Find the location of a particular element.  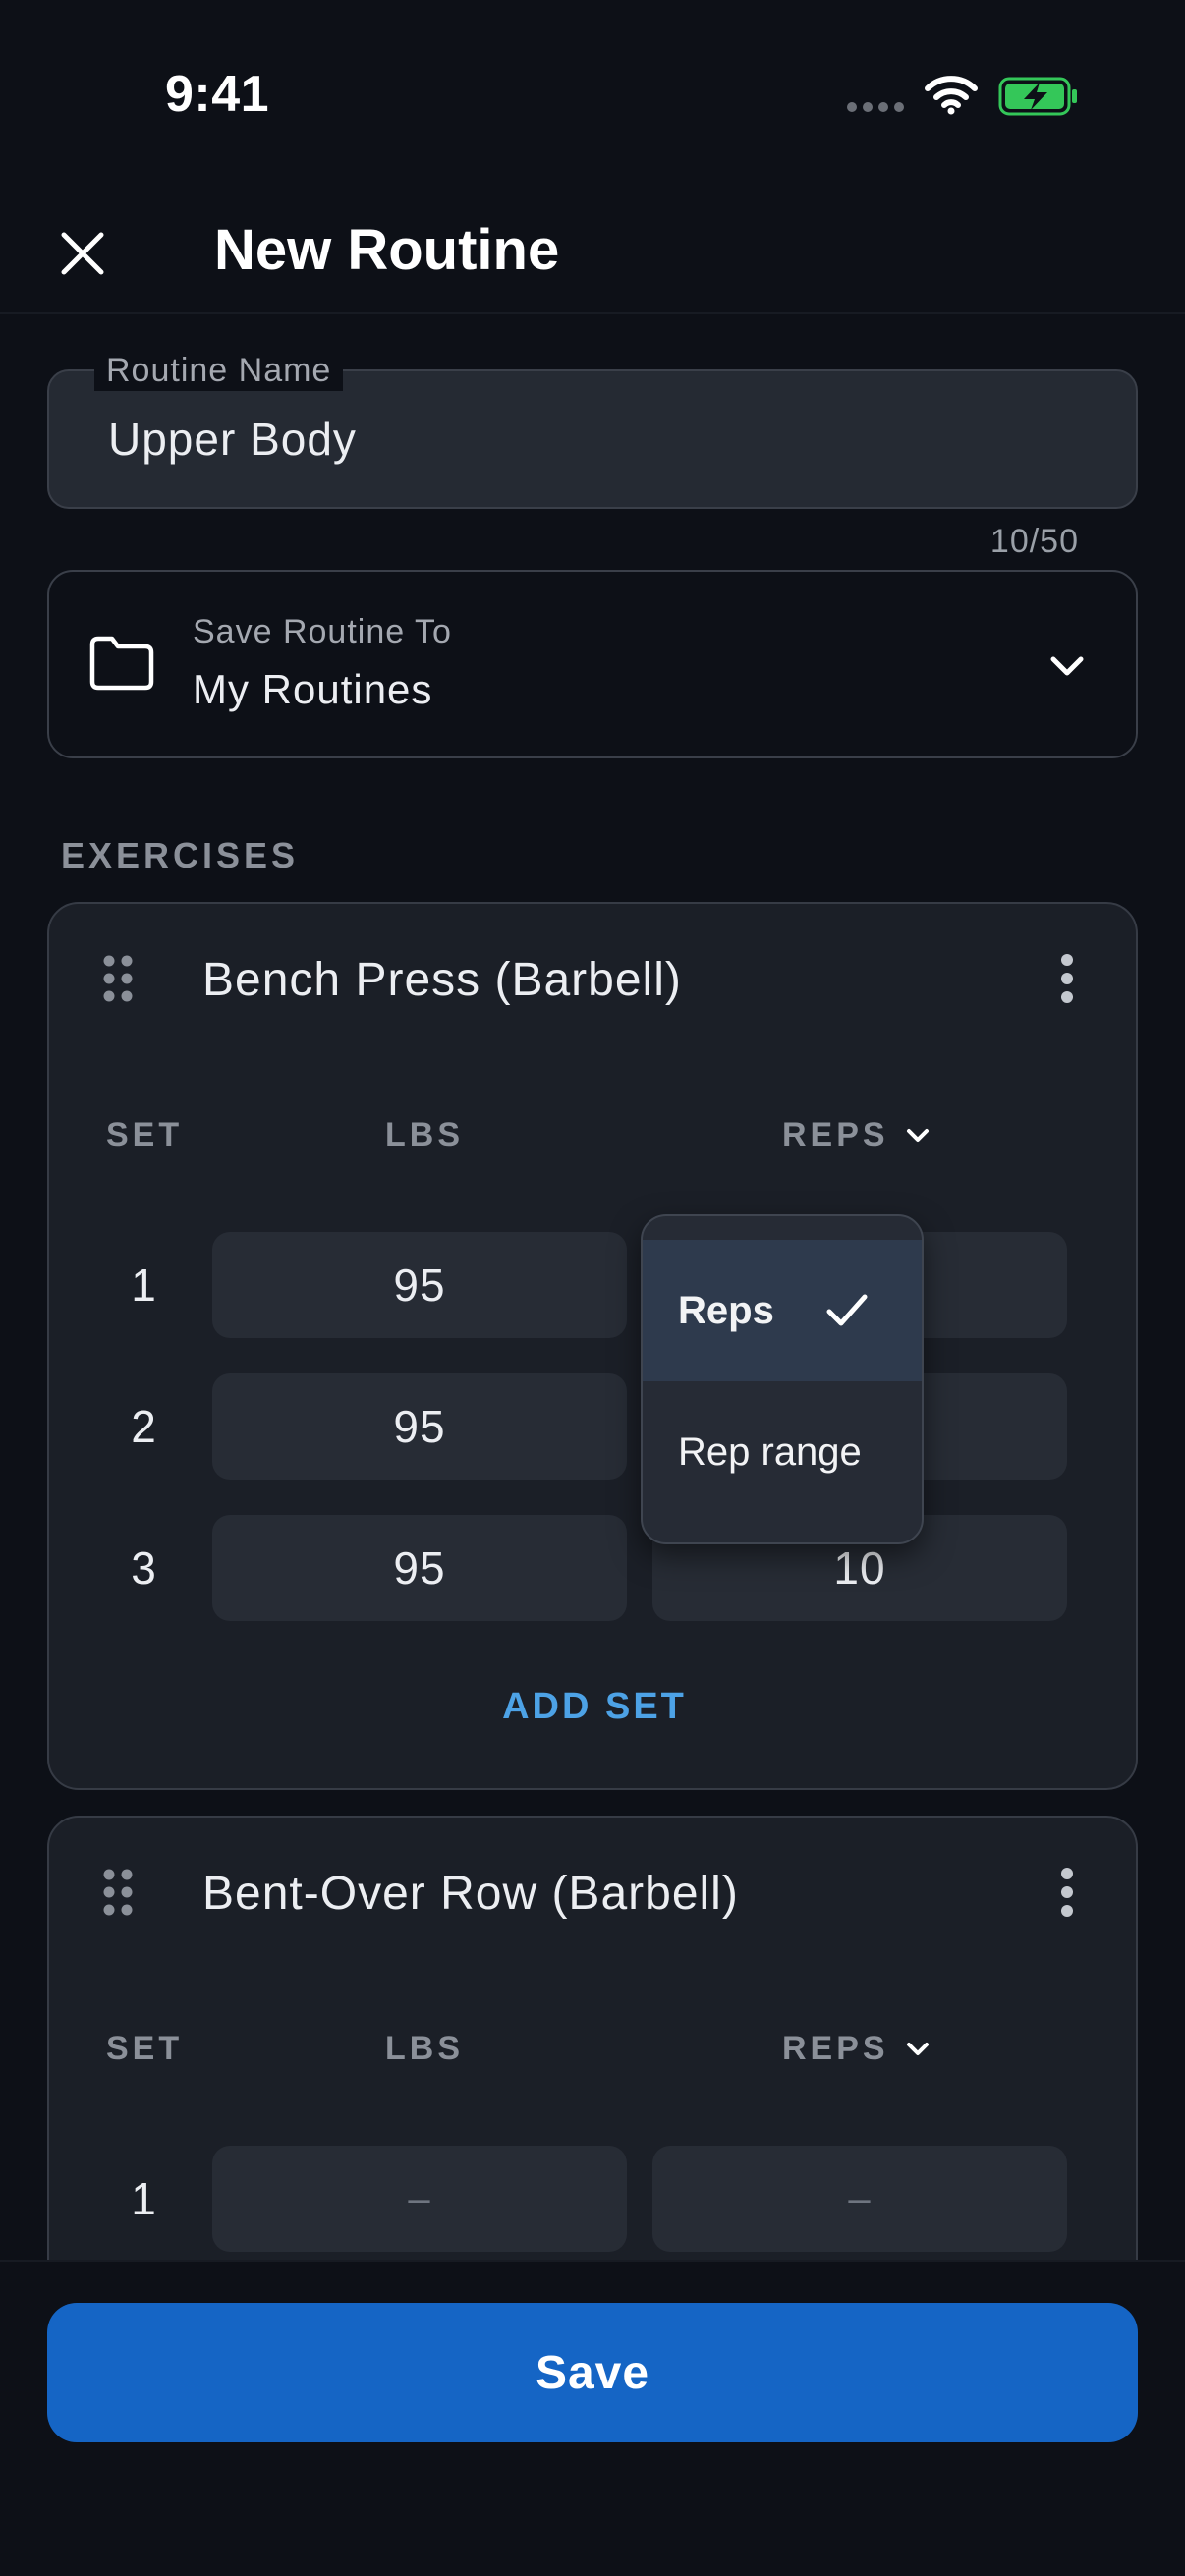

status-bar: 9:41 is located at coordinates (592, 93).